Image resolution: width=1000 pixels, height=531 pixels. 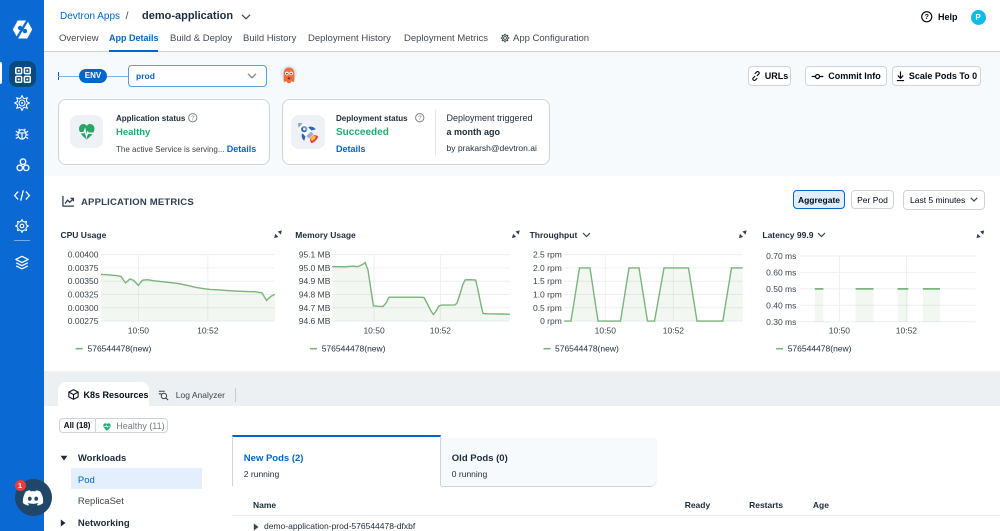 I want to click on svg-text: 1.0 rpm, so click(x=547, y=295).